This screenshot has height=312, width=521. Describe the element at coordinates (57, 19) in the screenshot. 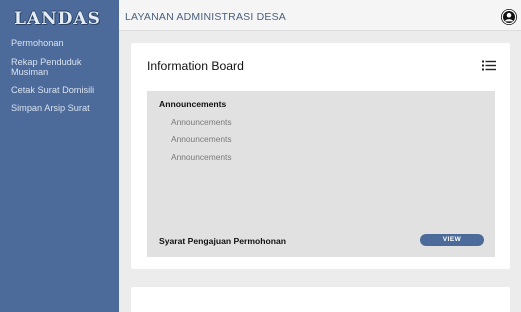

I see `app-logo: LANDAS` at that location.